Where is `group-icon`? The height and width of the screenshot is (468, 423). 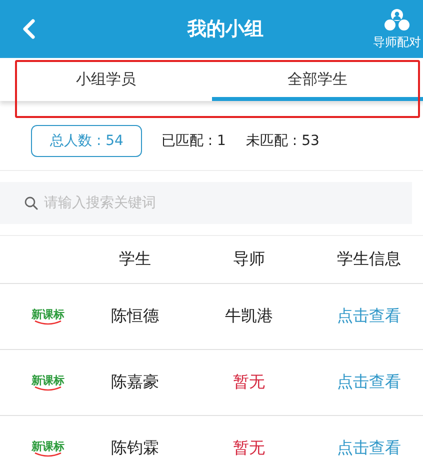
group-icon is located at coordinates (397, 20).